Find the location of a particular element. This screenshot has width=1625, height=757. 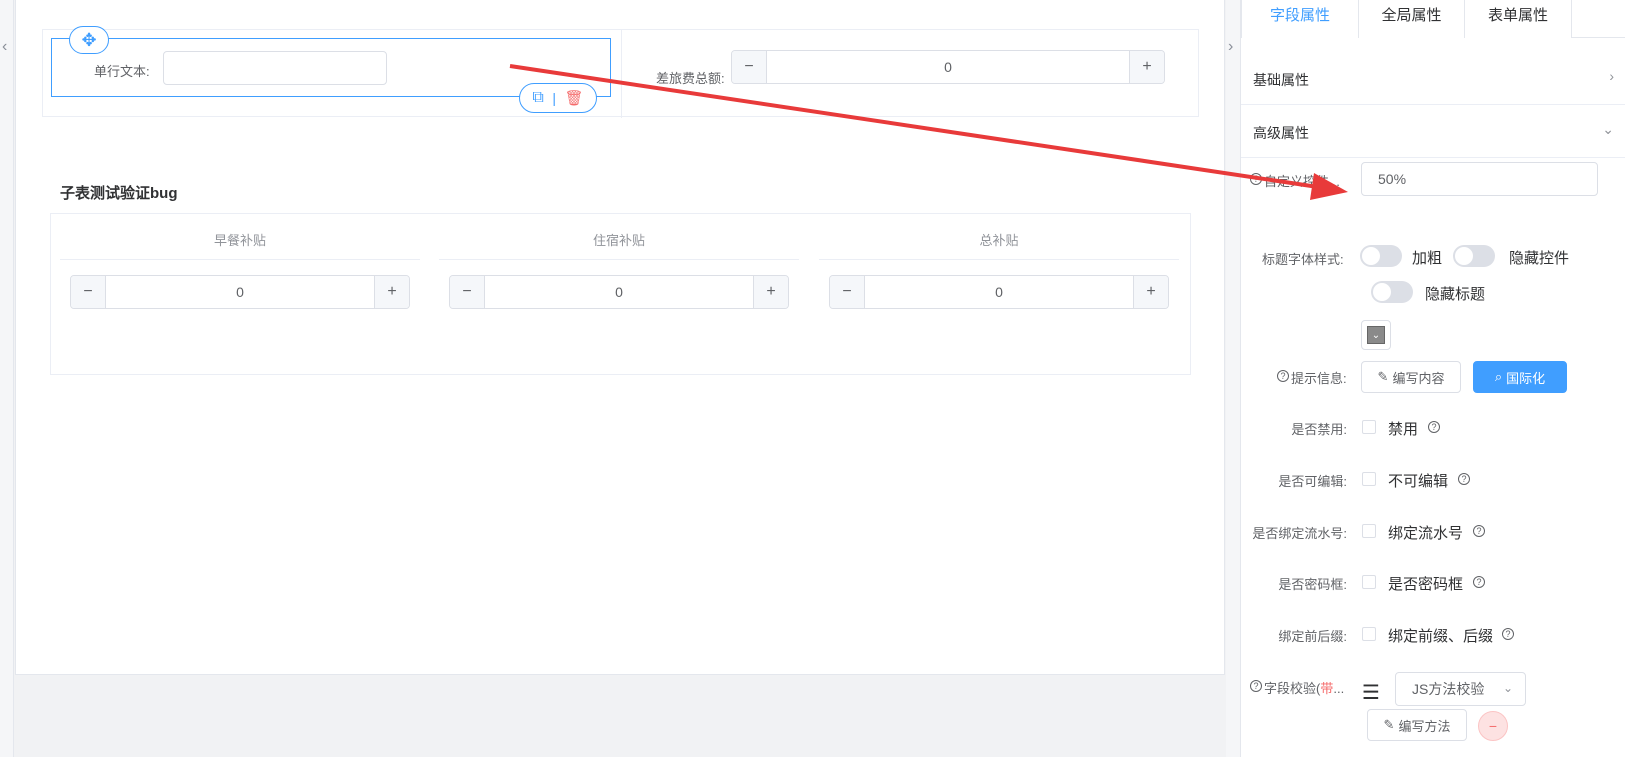

number-widget-label: 差旅费总额: is located at coordinates (690, 78).